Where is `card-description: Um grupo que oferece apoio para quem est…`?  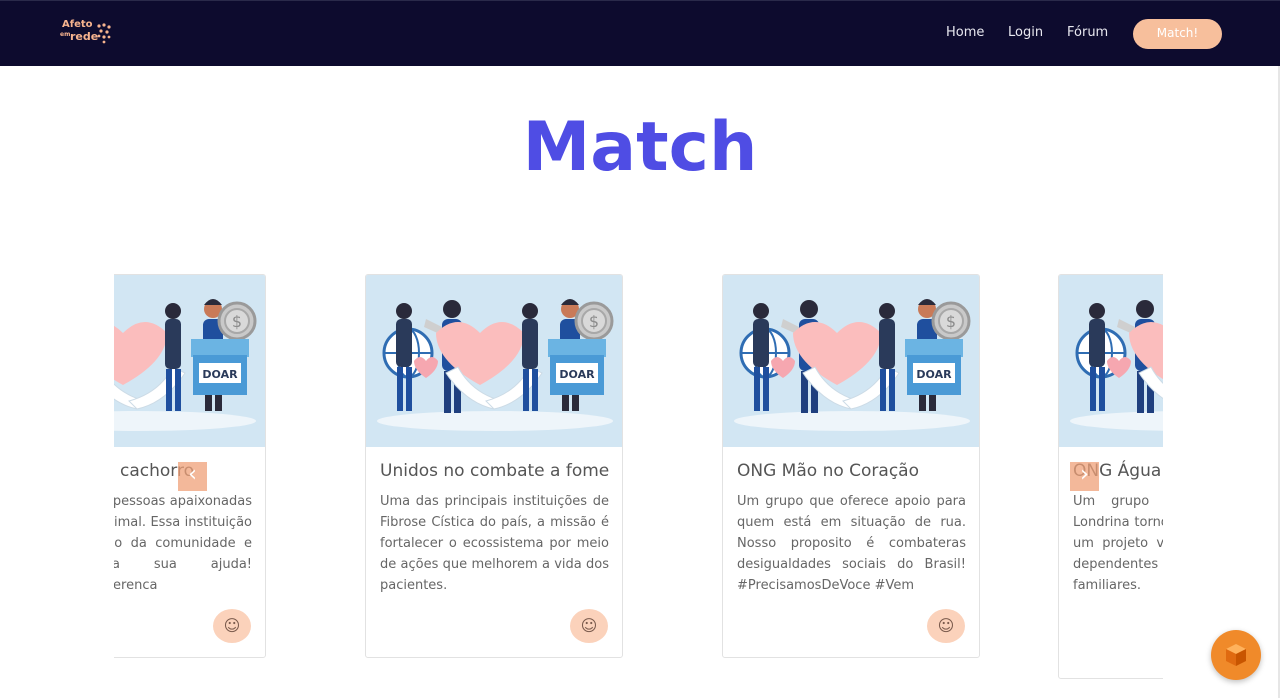
card-description: Um grupo que oferece apoio para quem est… is located at coordinates (851, 543).